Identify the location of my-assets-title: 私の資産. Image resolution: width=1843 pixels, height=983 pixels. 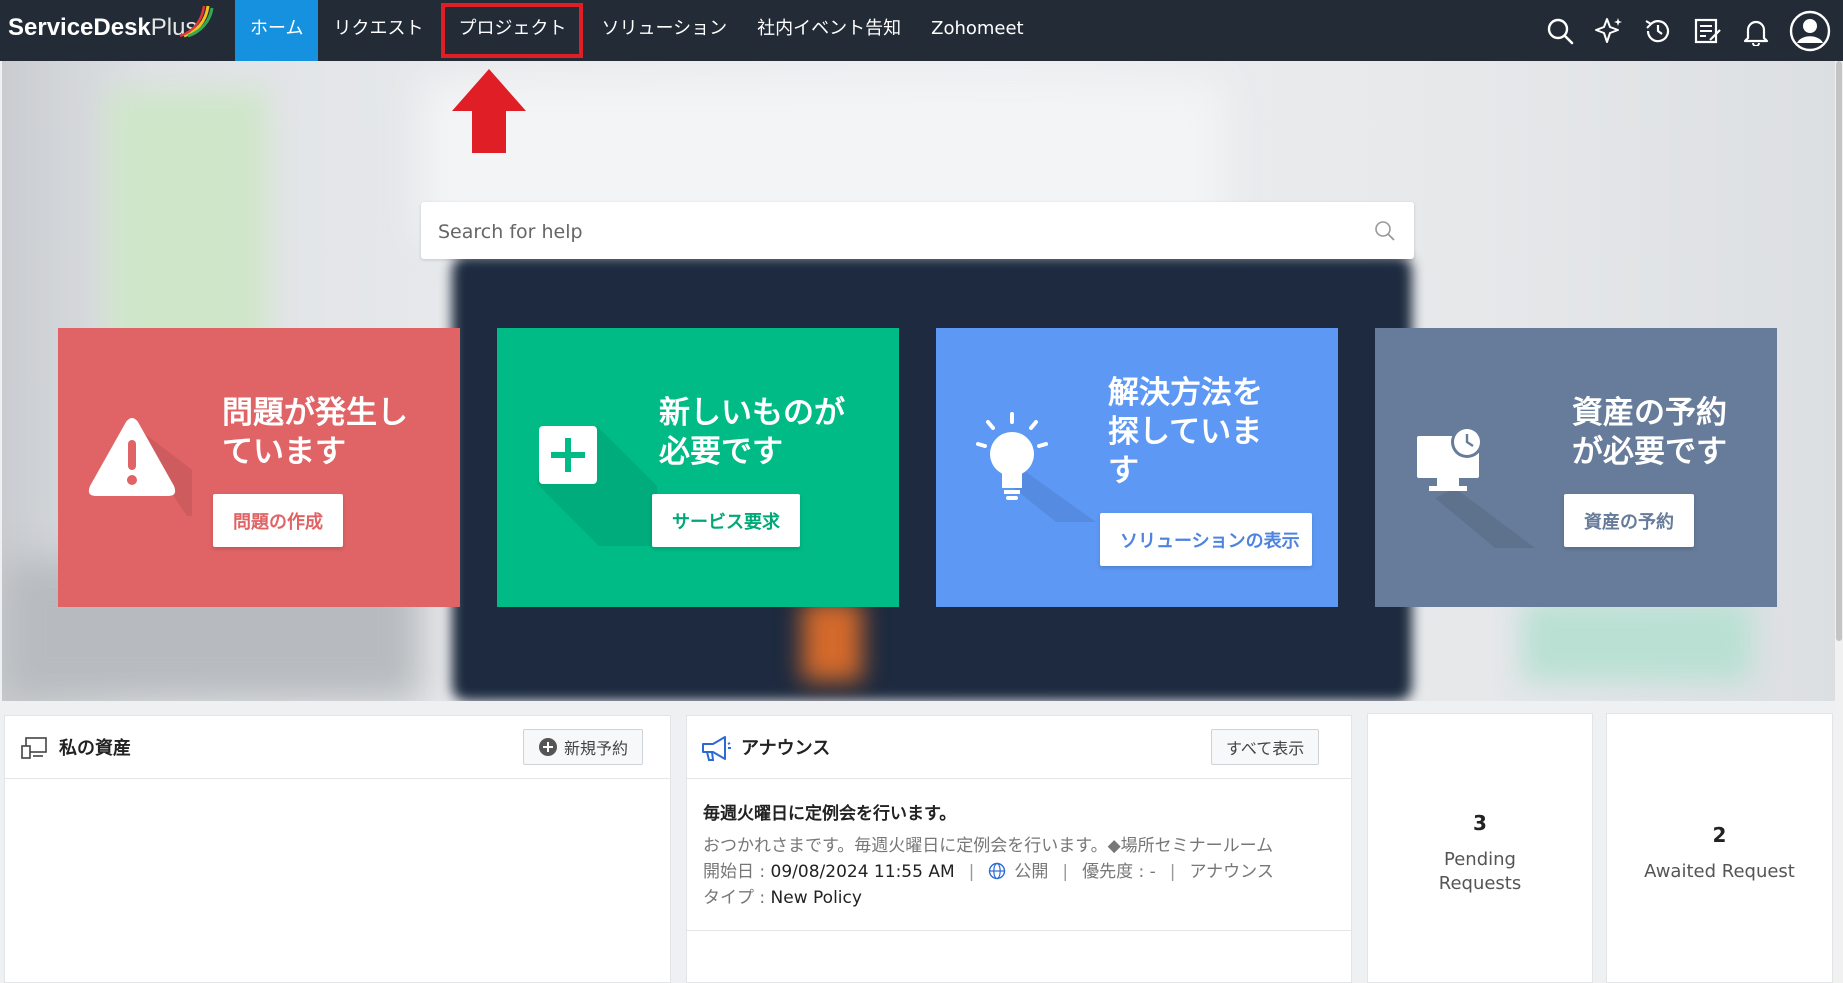
(95, 748).